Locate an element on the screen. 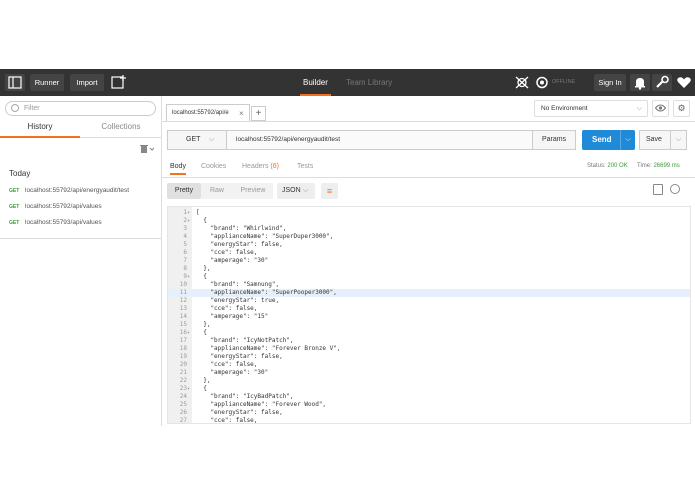 This screenshot has width=695, height=494. method-badge: GET is located at coordinates (14, 223).